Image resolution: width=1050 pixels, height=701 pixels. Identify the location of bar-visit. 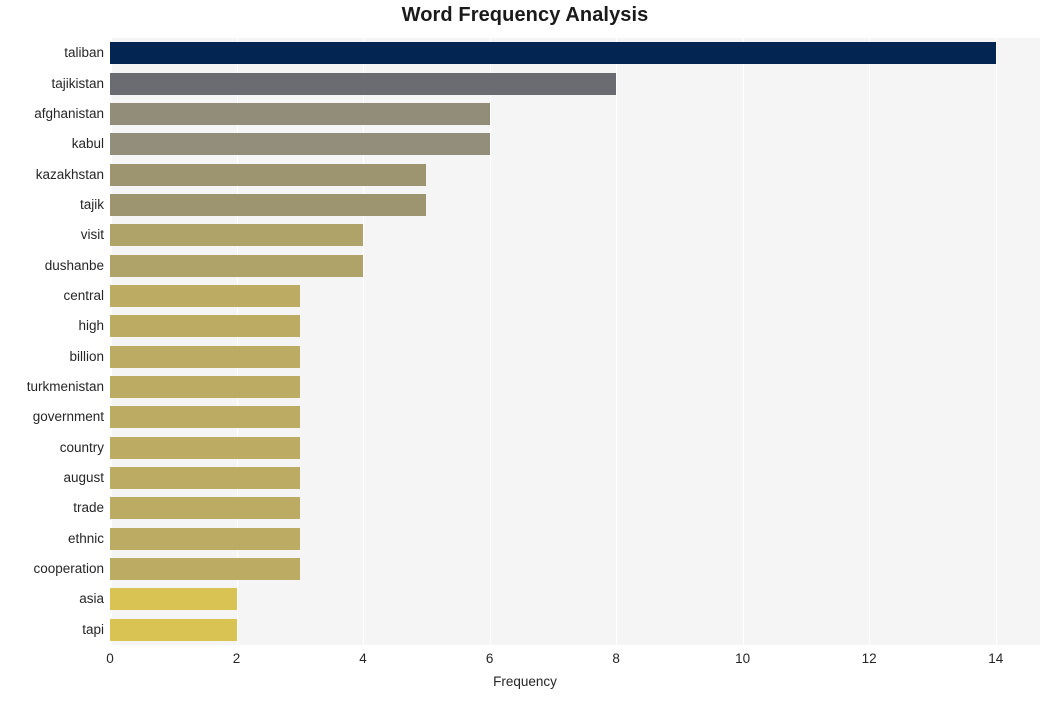
(237, 235).